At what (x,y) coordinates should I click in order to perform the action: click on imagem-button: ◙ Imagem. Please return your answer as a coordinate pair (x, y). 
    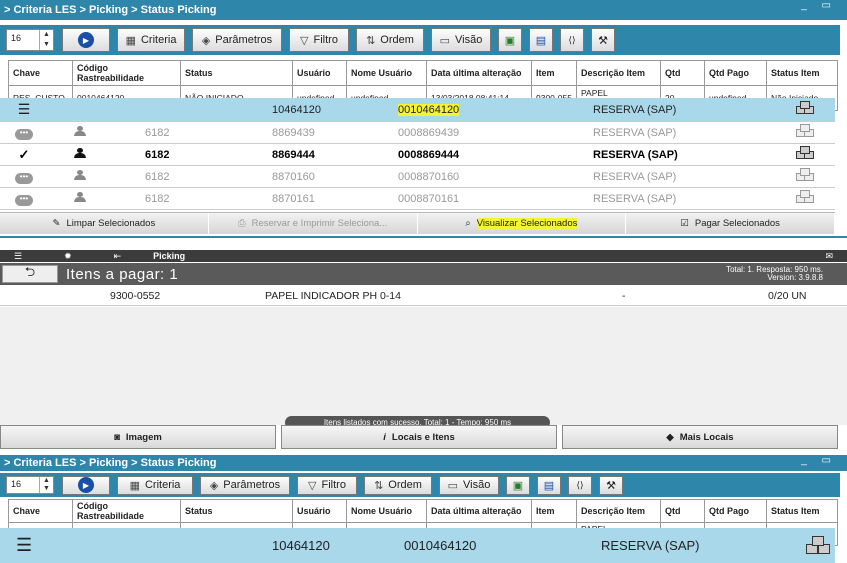
    Looking at the image, I should click on (138, 437).